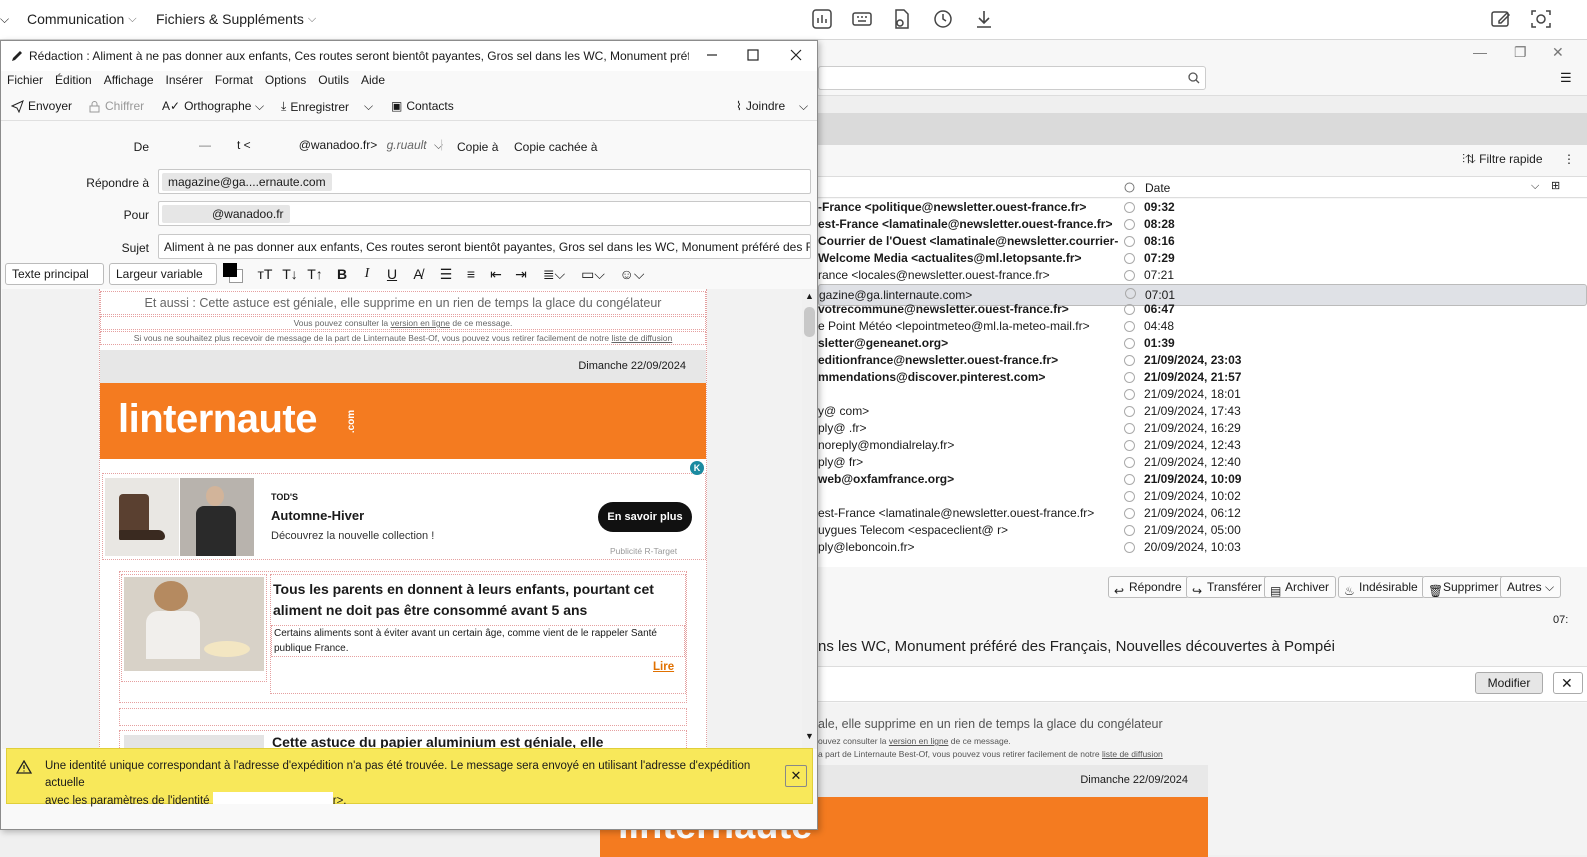 The width and height of the screenshot is (1587, 857). Describe the element at coordinates (809, 519) in the screenshot. I see `editor-scrollbar: ▲ ▼` at that location.